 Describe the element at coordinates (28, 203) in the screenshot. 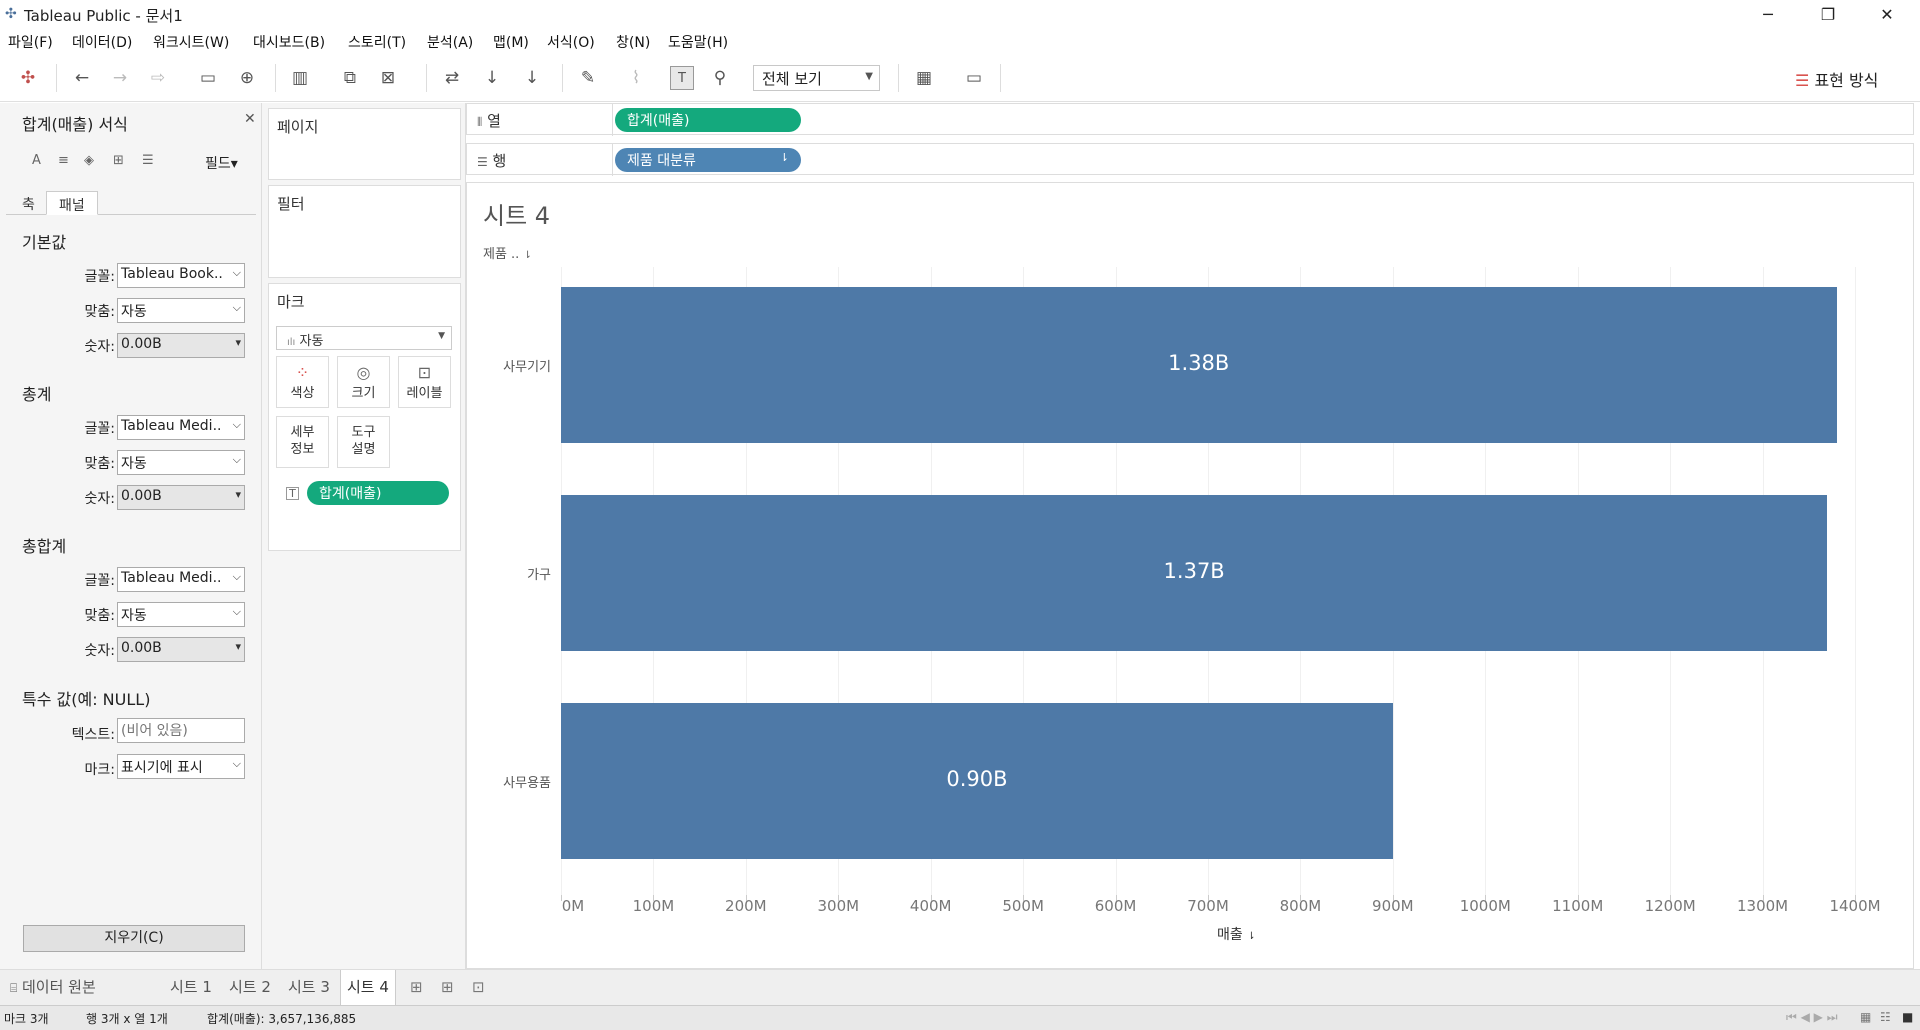

I see `tab-axis: 축` at that location.